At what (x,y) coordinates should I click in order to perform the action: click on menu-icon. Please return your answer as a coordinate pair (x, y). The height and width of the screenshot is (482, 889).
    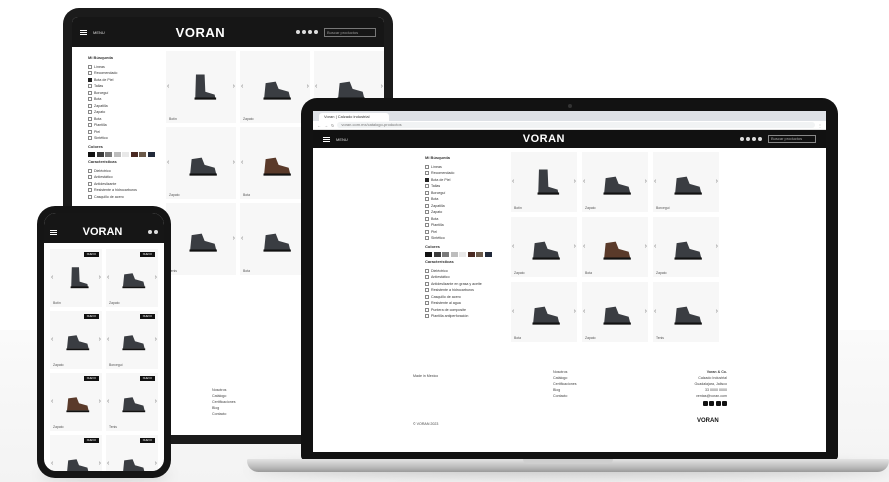
    Looking at the image, I should click on (83, 32).